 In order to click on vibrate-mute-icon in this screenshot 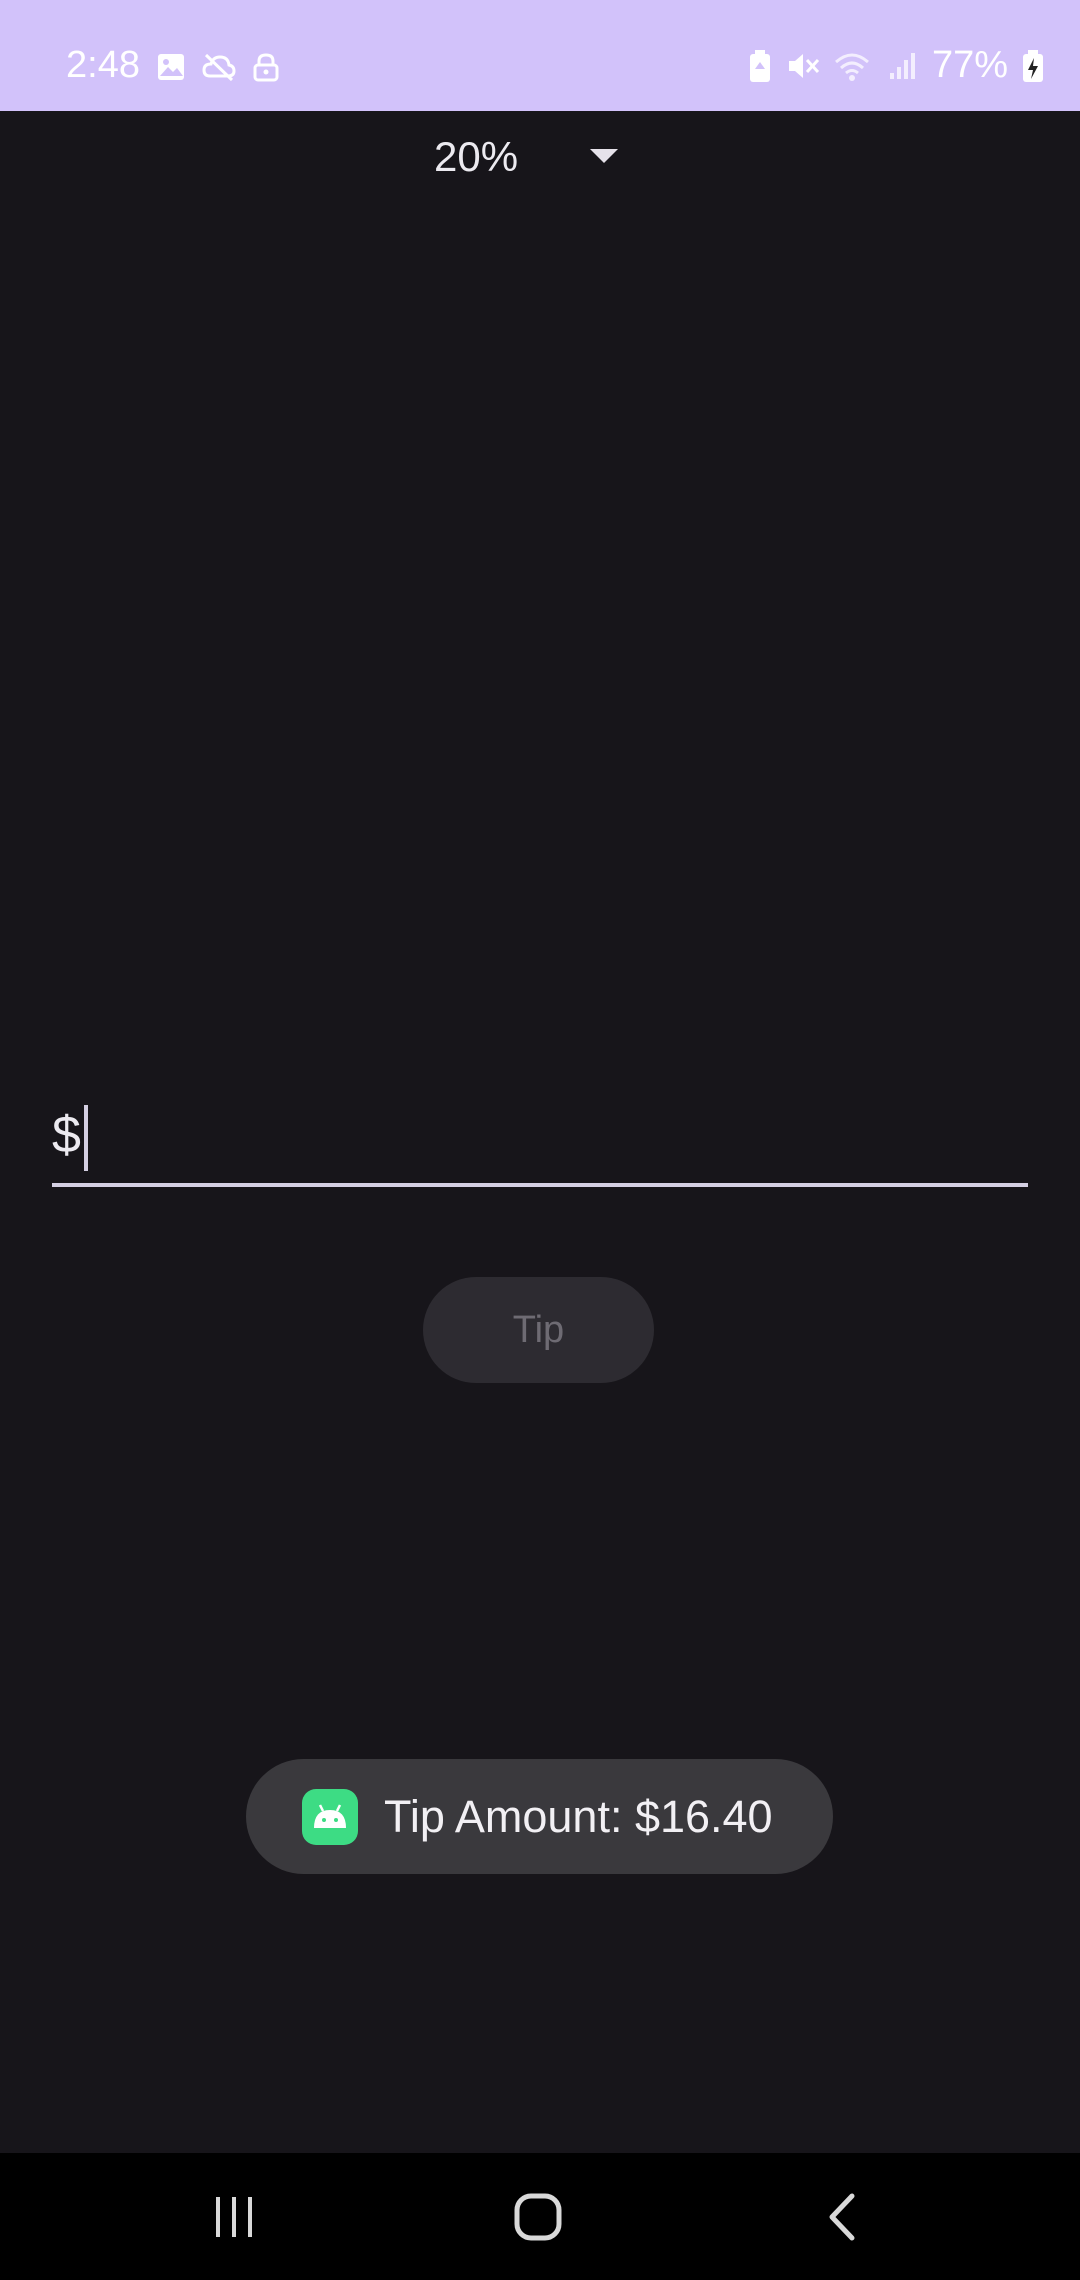, I will do `click(803, 66)`.